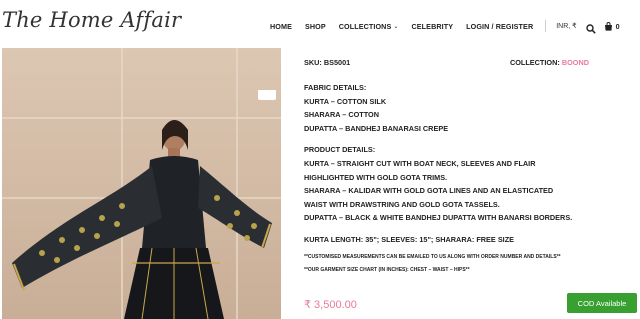  Describe the element at coordinates (602, 303) in the screenshot. I see `cod-available-badge: COD Available` at that location.